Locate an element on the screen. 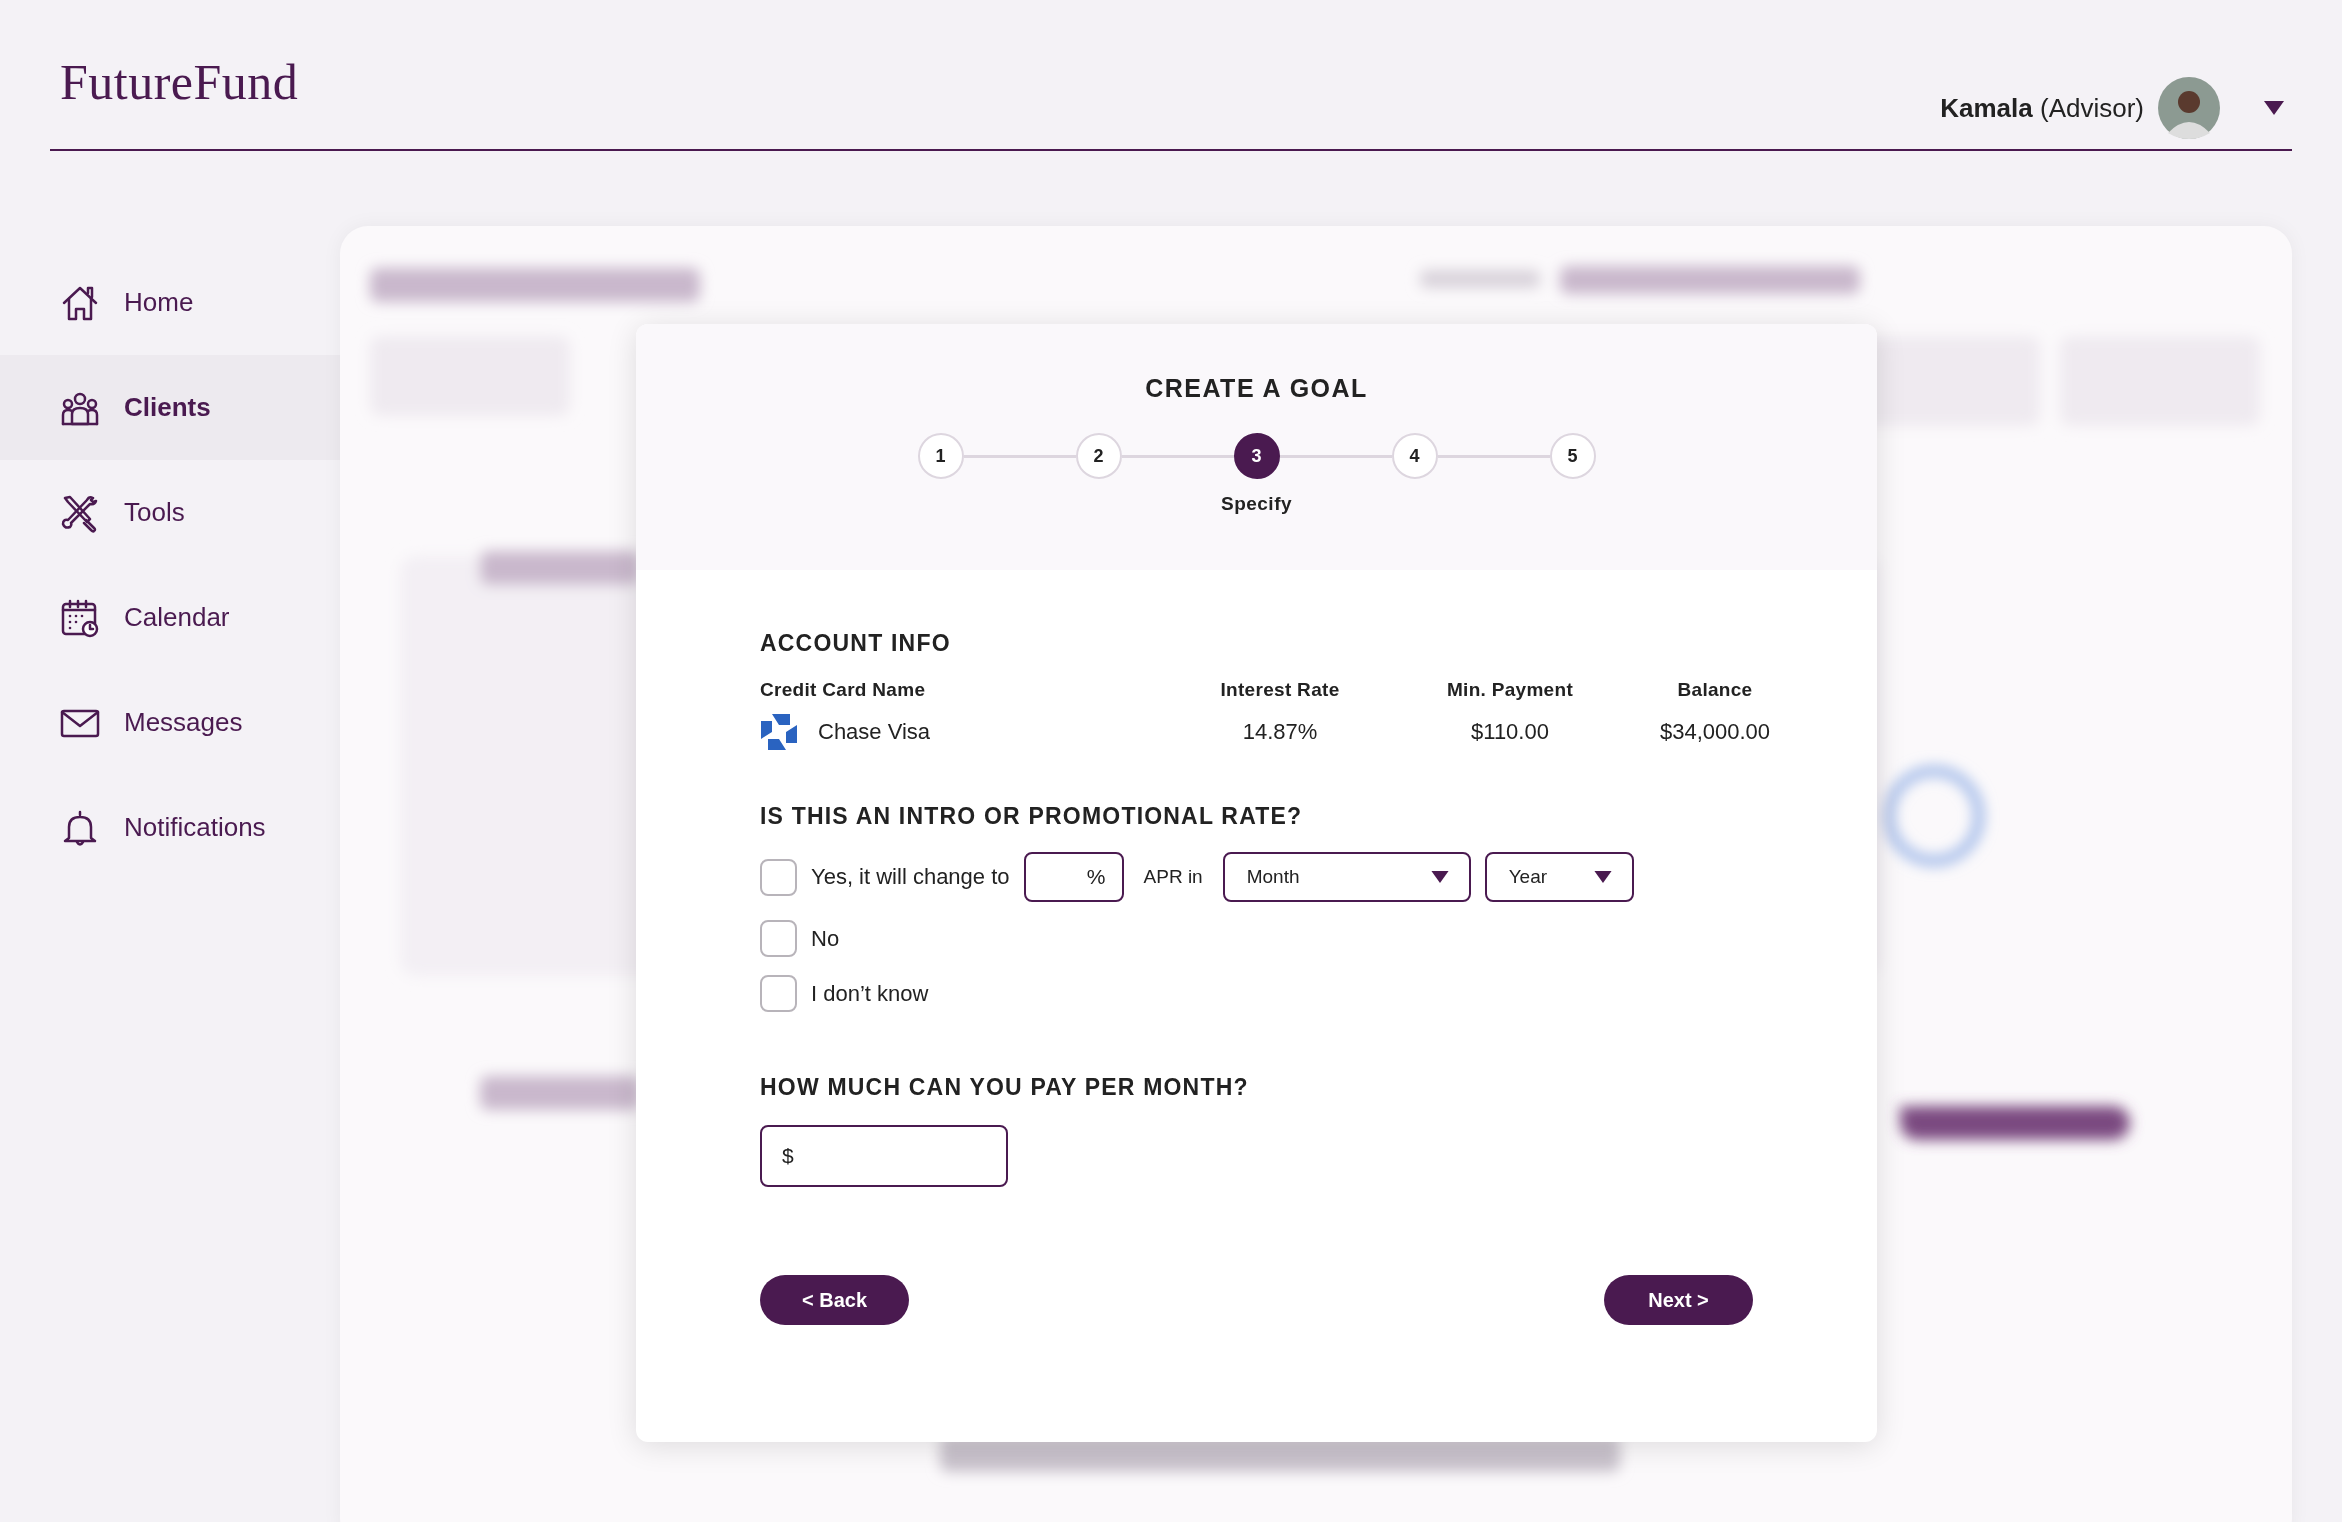  next-button: Next > is located at coordinates (1678, 1300).